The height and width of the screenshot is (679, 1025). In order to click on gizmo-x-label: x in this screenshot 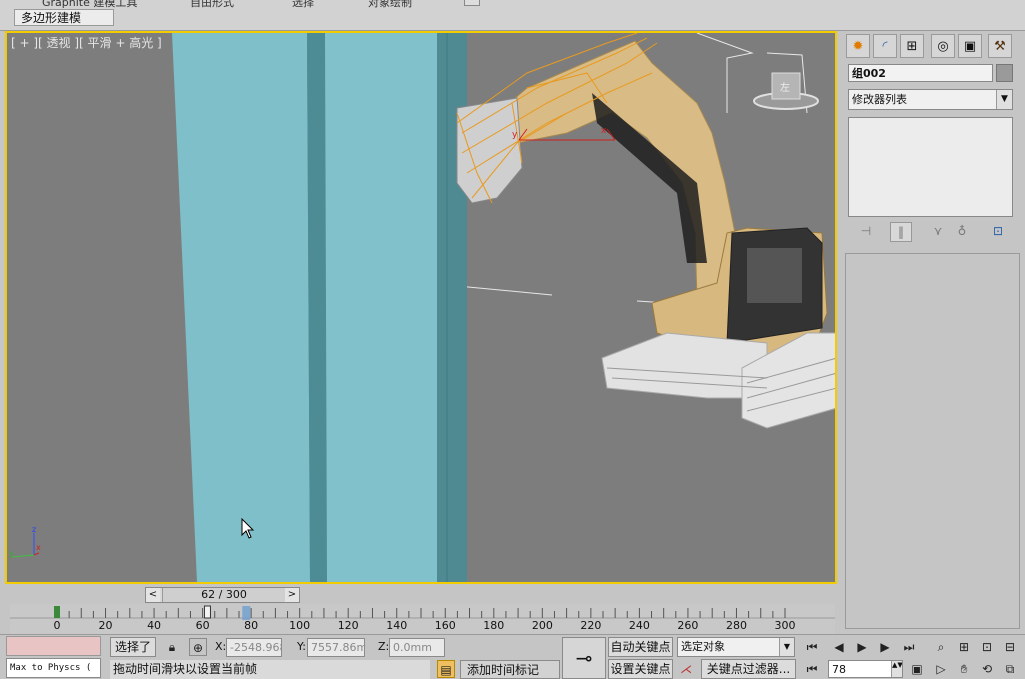, I will do `click(604, 131)`.